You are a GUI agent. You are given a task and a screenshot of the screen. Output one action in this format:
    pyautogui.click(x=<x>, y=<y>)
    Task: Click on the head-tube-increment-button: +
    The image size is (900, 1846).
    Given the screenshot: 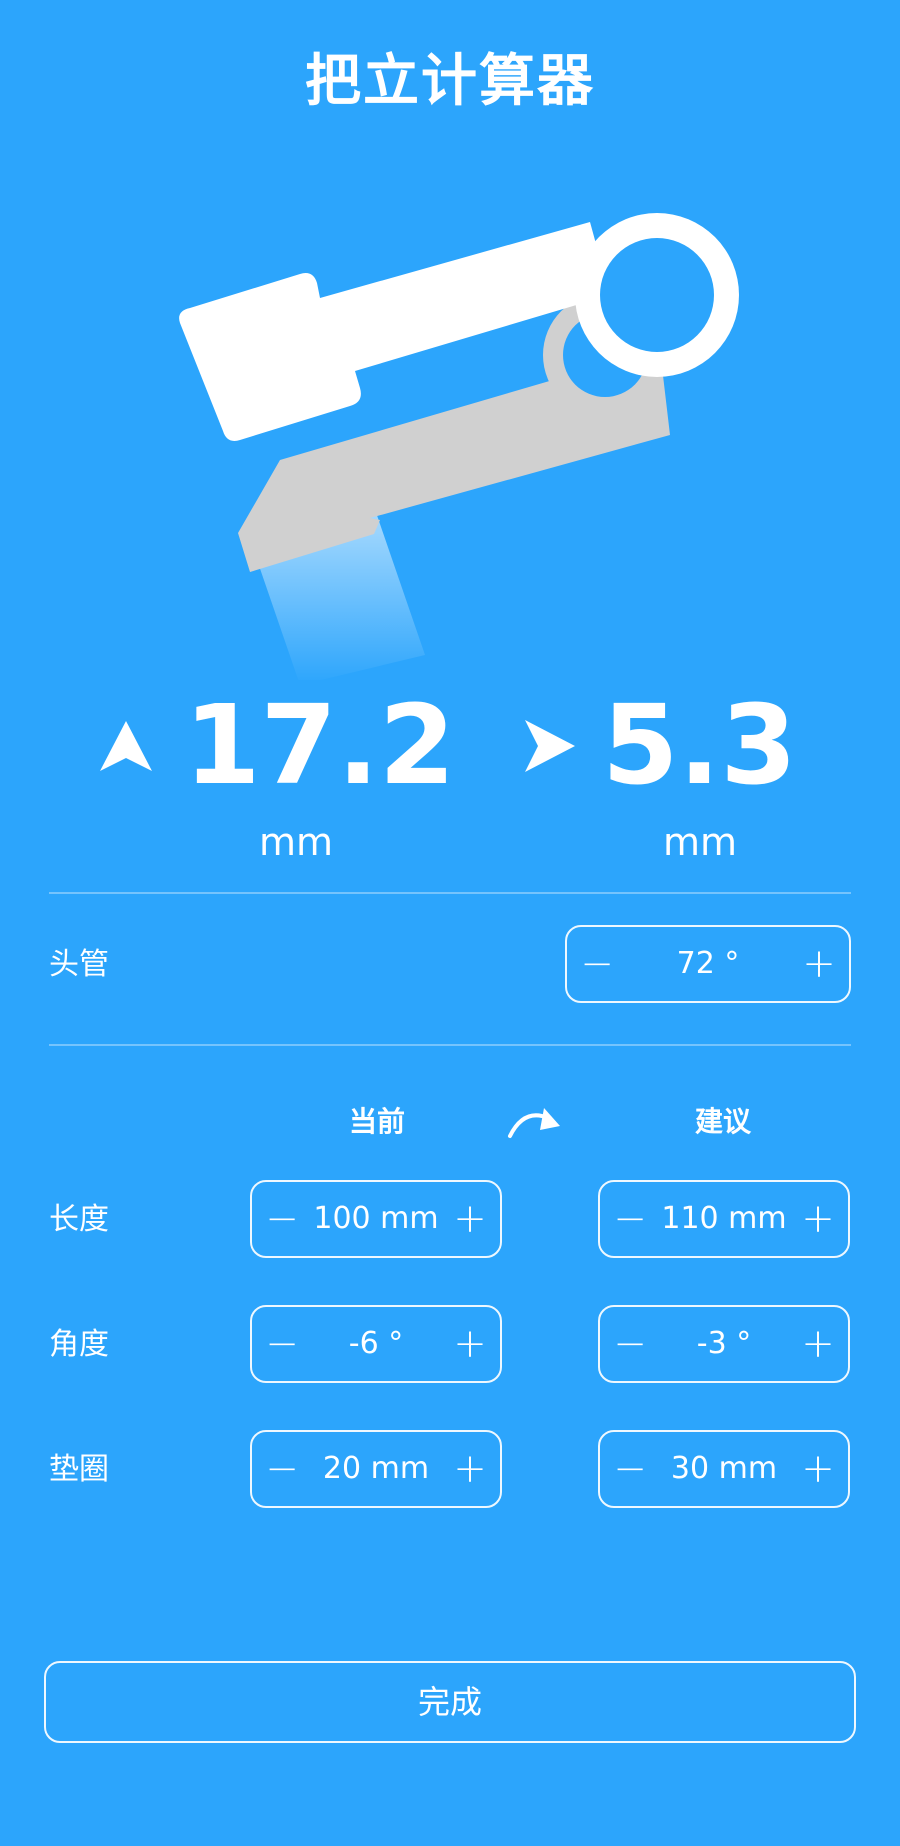 What is the action you would take?
    pyautogui.click(x=819, y=964)
    